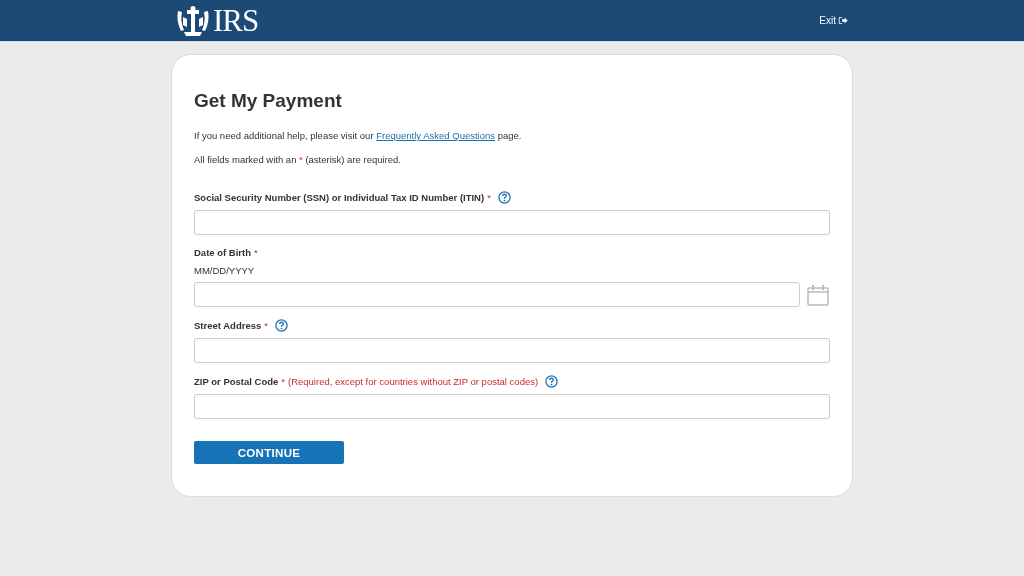 Image resolution: width=1024 pixels, height=576 pixels. What do you see at coordinates (193, 20) in the screenshot?
I see `eagle-emblem-icon` at bounding box center [193, 20].